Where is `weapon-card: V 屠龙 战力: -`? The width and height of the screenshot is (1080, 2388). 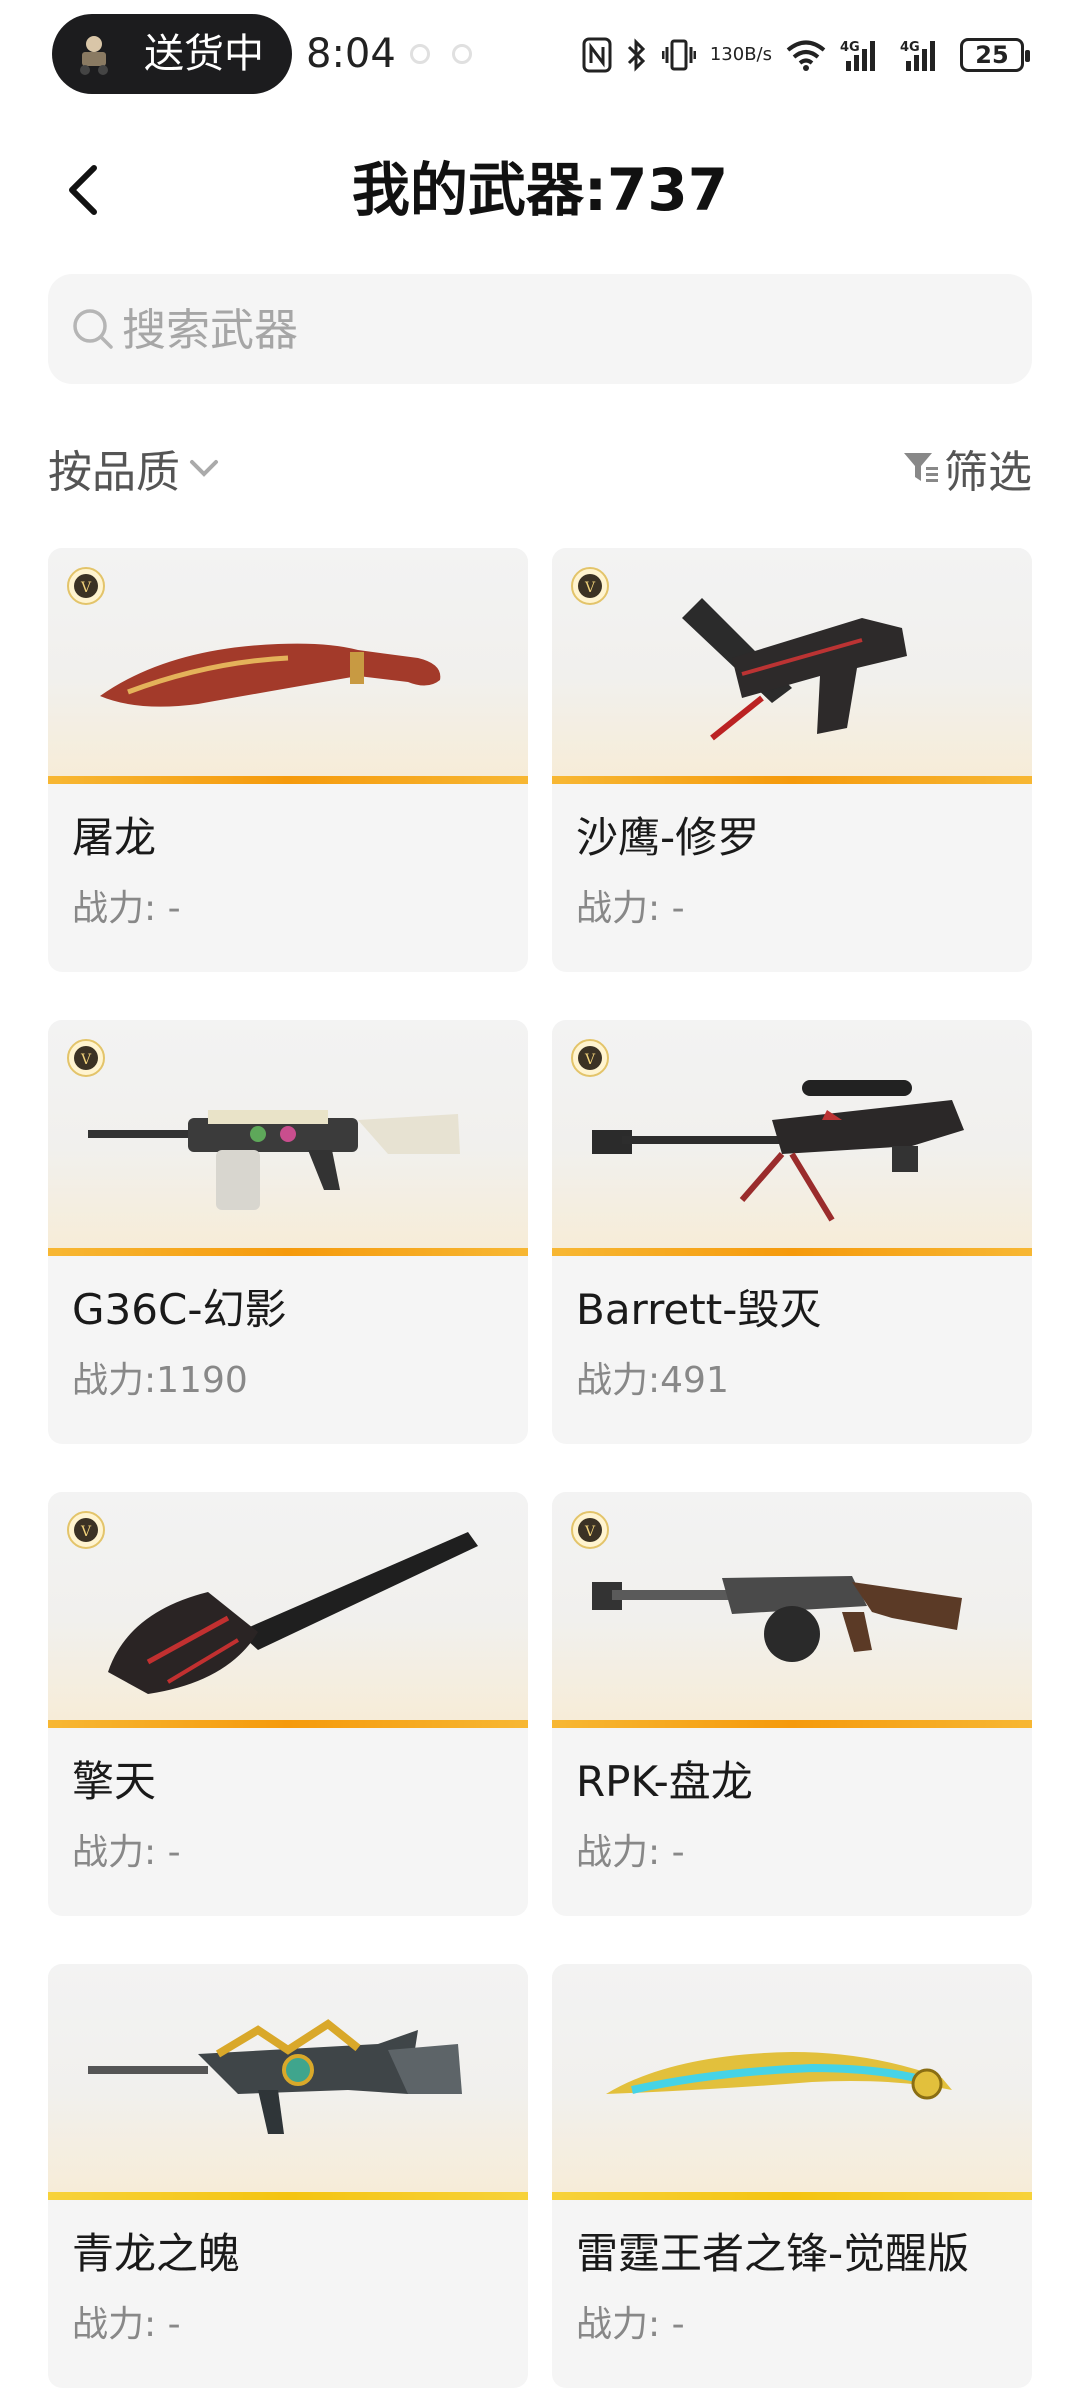
weapon-card: V 屠龙 战力: - is located at coordinates (288, 760).